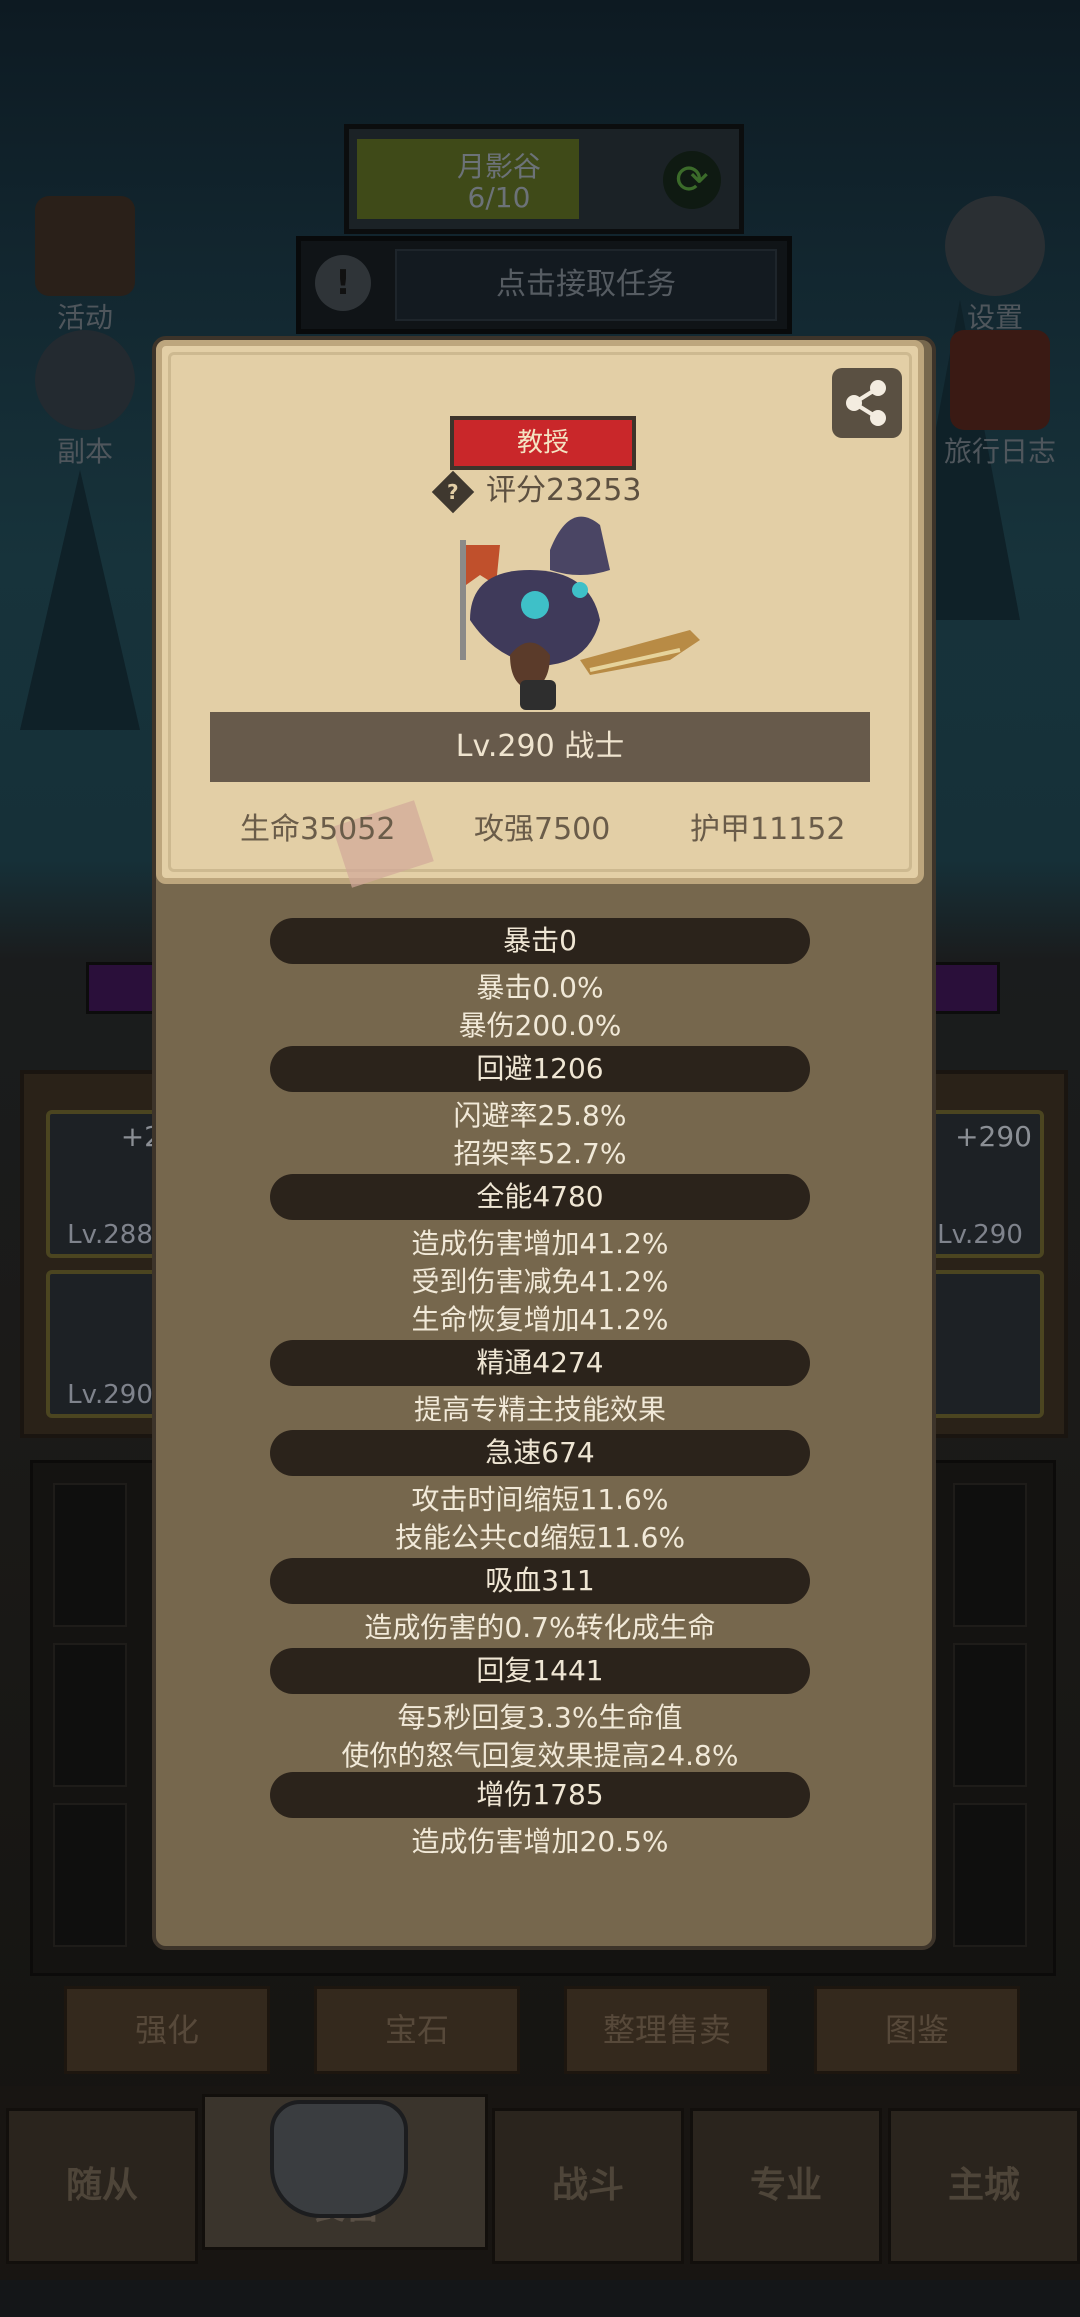 The width and height of the screenshot is (1080, 2317). What do you see at coordinates (542, 829) in the screenshot?
I see `hero-attack: 攻强7500` at bounding box center [542, 829].